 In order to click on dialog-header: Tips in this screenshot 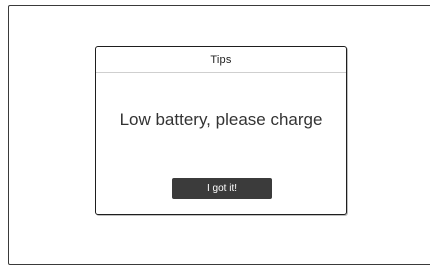, I will do `click(221, 60)`.